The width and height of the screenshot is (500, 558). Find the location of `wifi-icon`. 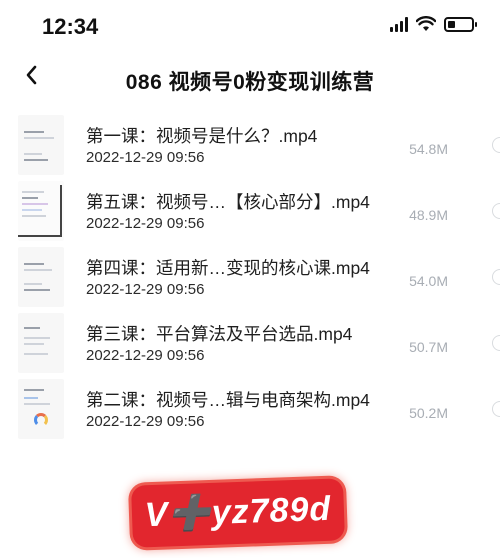

wifi-icon is located at coordinates (426, 23).